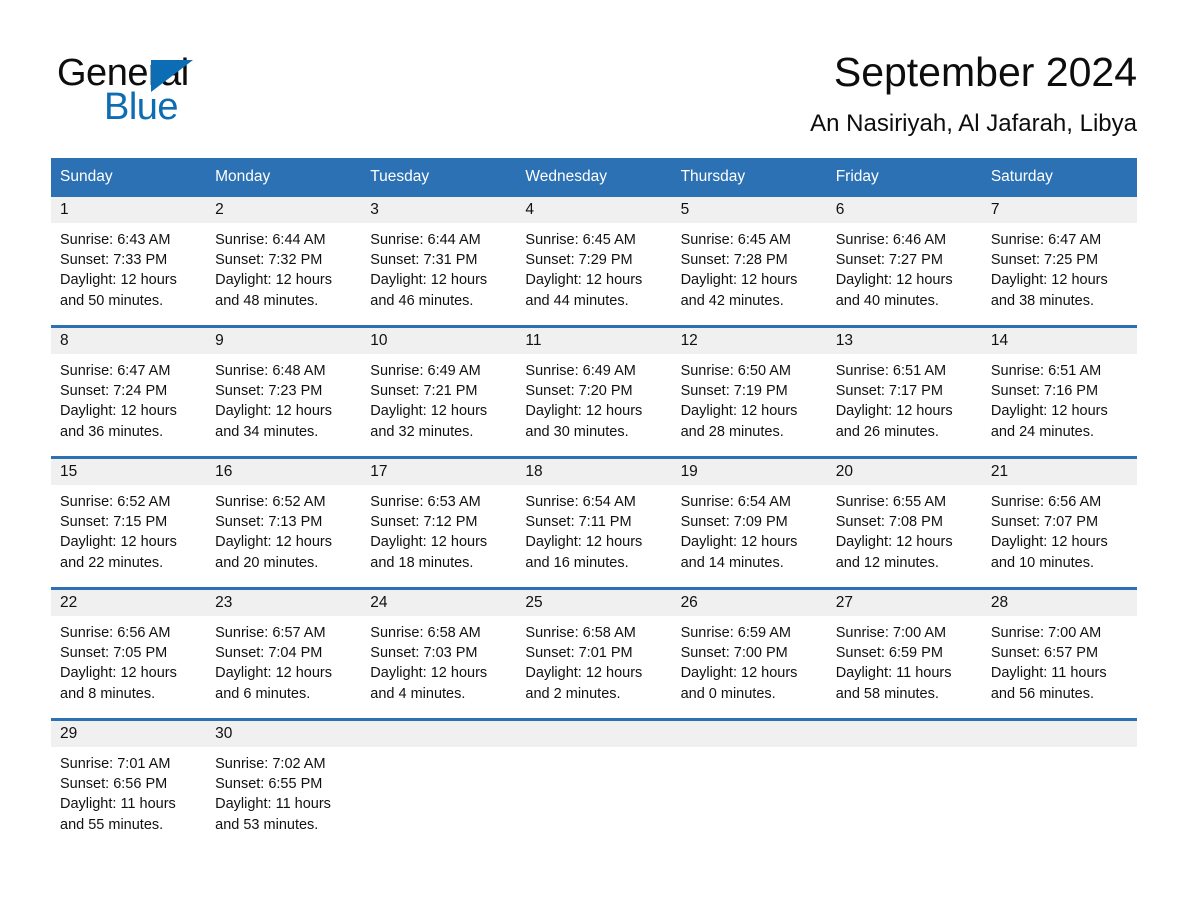  I want to click on sunset-line: Sunset: 7:16 PM, so click(1044, 391).